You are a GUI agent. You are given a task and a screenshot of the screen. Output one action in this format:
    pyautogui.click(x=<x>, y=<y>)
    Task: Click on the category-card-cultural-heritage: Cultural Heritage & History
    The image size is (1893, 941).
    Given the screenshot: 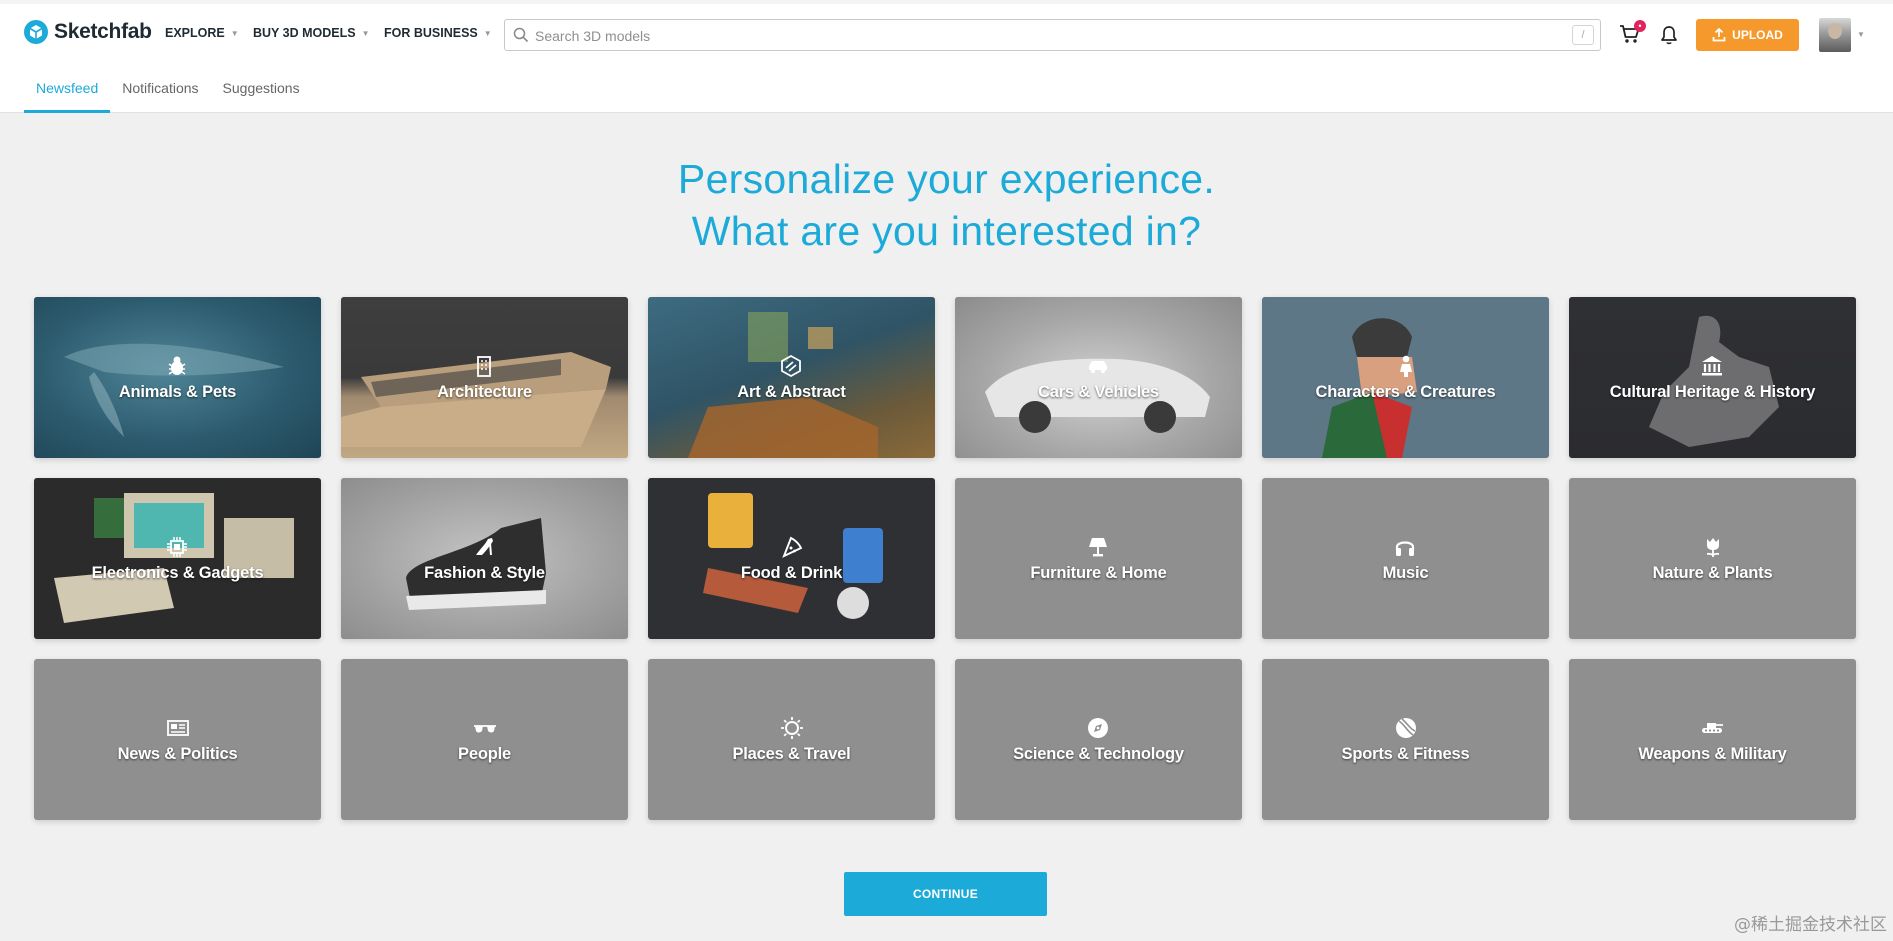 What is the action you would take?
    pyautogui.click(x=1712, y=377)
    